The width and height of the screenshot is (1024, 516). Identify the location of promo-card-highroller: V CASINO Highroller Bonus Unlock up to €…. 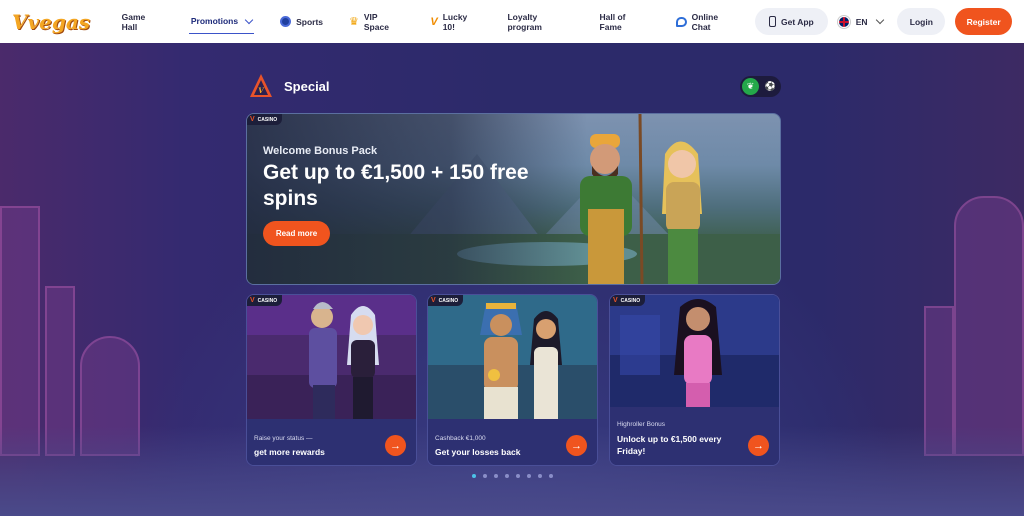
(694, 380).